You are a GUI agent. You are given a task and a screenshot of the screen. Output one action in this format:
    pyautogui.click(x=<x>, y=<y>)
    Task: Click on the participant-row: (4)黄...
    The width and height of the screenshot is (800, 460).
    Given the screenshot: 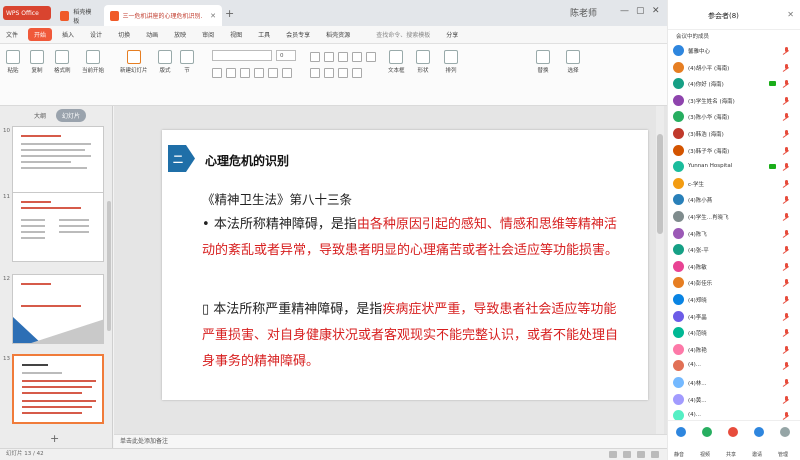 What is the action you would take?
    pyautogui.click(x=734, y=400)
    